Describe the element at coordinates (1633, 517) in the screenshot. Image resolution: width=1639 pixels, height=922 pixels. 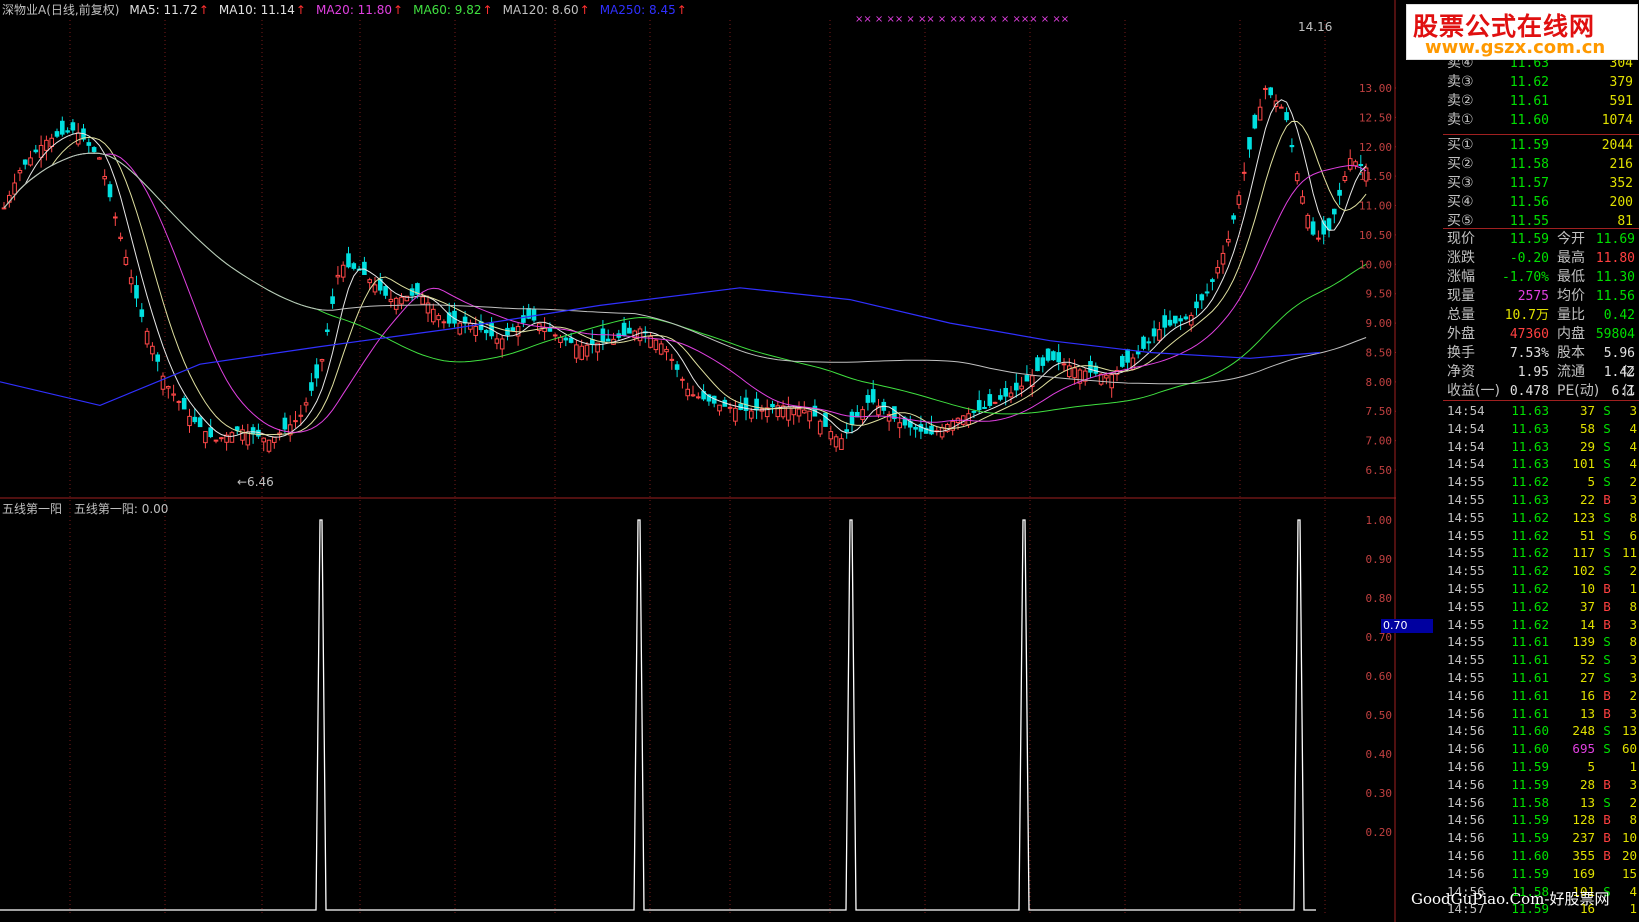
I see `trade-count: 8` at that location.